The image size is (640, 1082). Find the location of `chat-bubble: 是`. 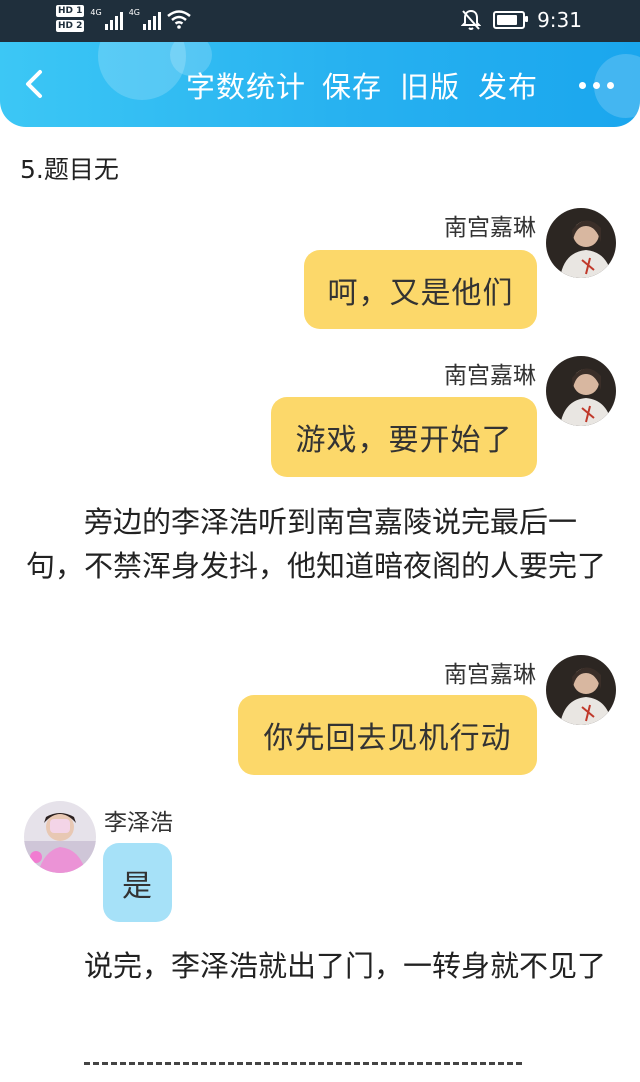

chat-bubble: 是 is located at coordinates (137, 882).